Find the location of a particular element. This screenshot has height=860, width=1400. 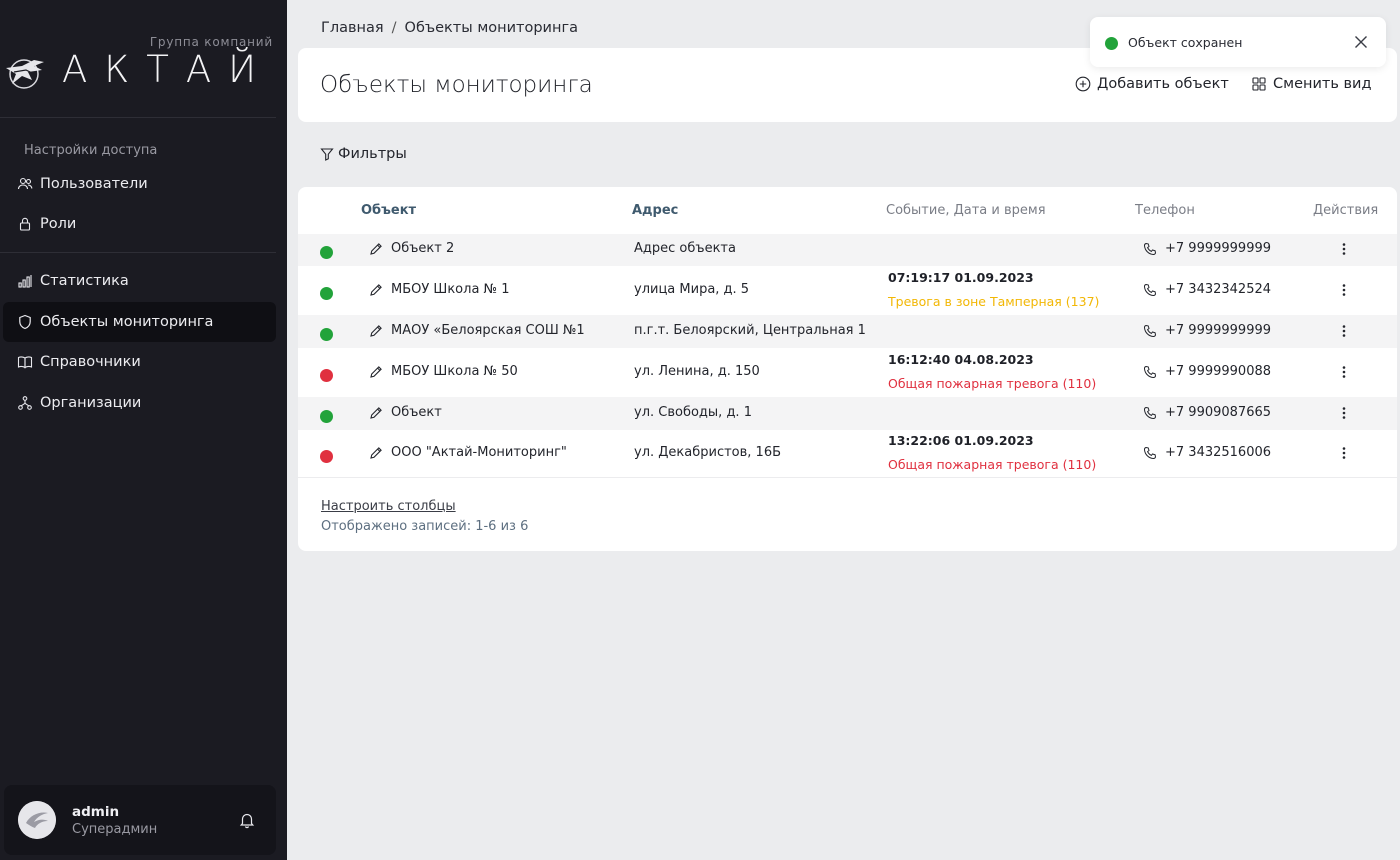

toast-notification: Объект сохранен is located at coordinates (1238, 42).